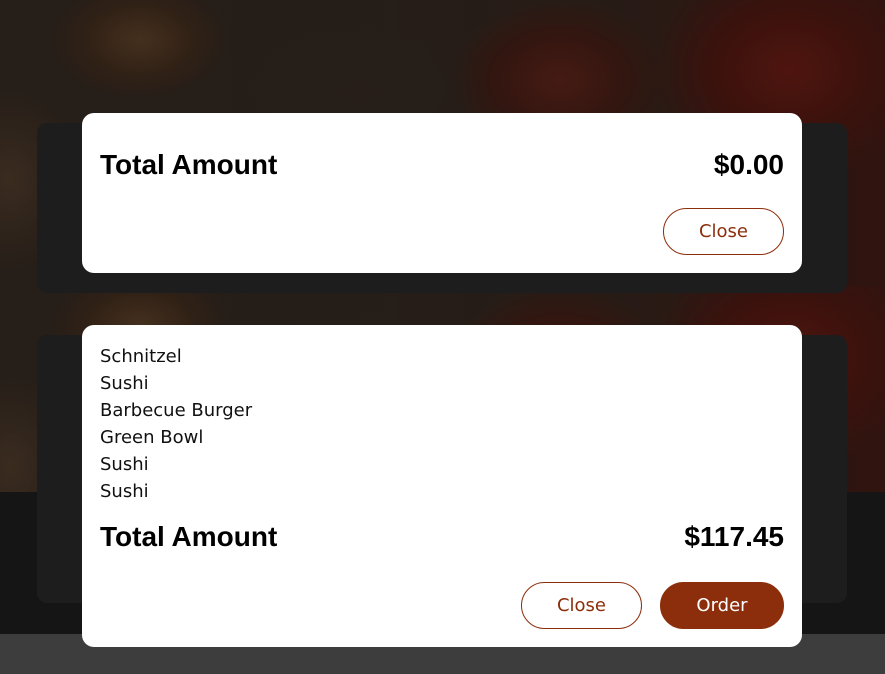  What do you see at coordinates (734, 536) in the screenshot?
I see `total-value: $117.45` at bounding box center [734, 536].